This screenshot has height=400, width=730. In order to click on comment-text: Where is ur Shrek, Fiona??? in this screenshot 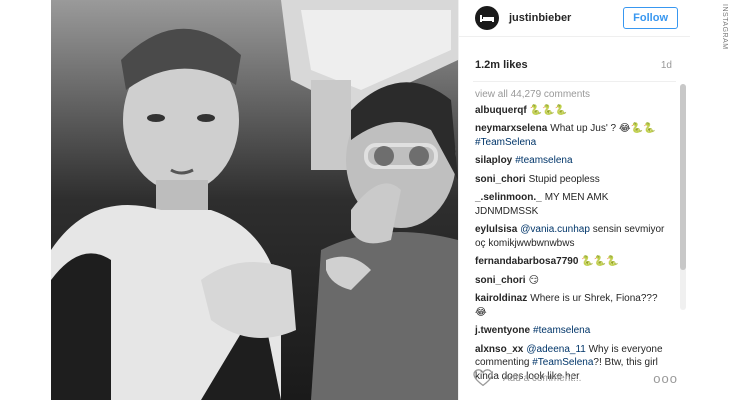, I will do `click(594, 298)`.